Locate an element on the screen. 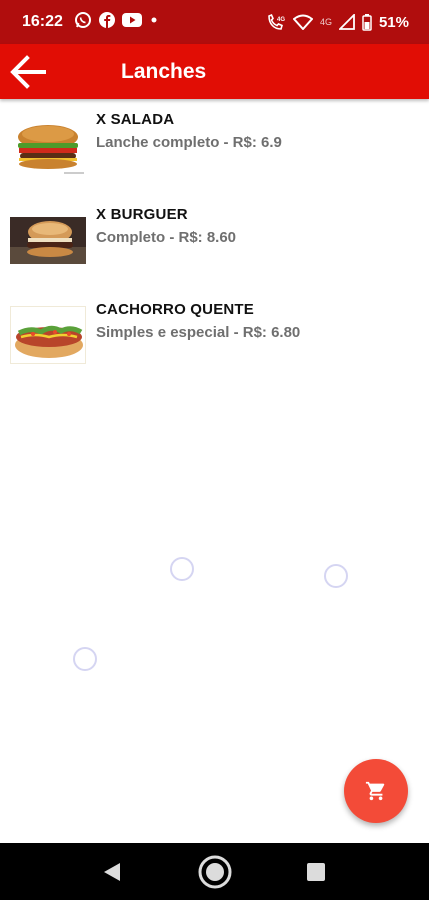  burger-salad-image is located at coordinates (48, 147).